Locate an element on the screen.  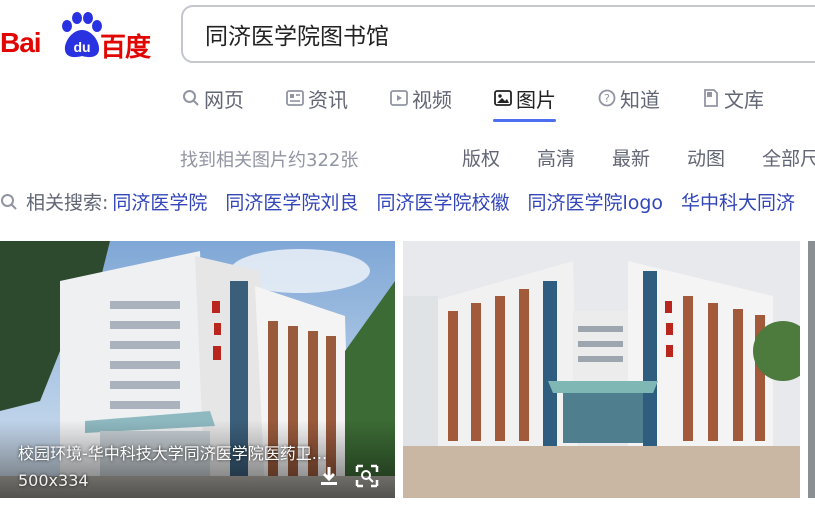
document-icon is located at coordinates (711, 98).